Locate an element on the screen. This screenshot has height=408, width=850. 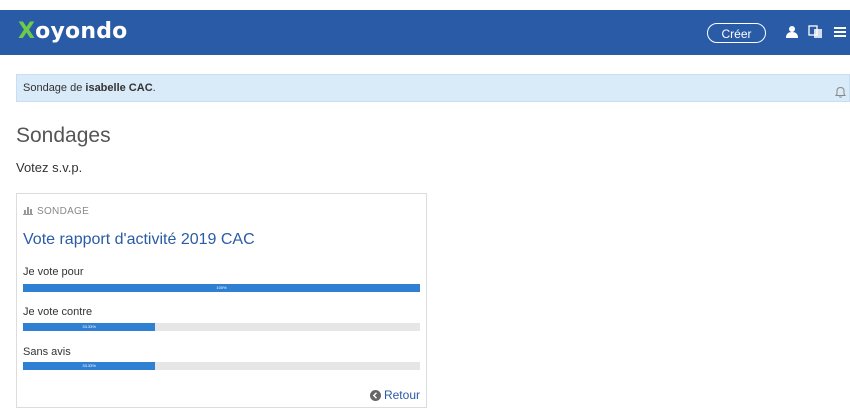
logo-text: oyondo is located at coordinates (81, 31).